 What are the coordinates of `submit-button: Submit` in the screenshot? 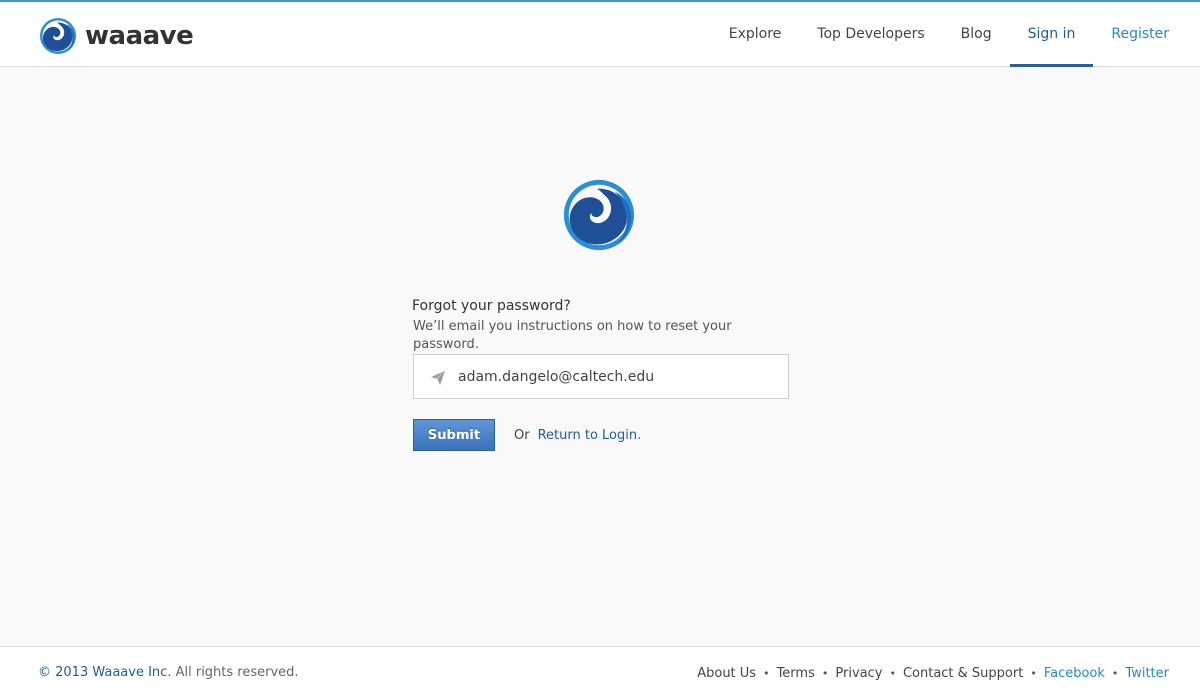 It's located at (454, 435).